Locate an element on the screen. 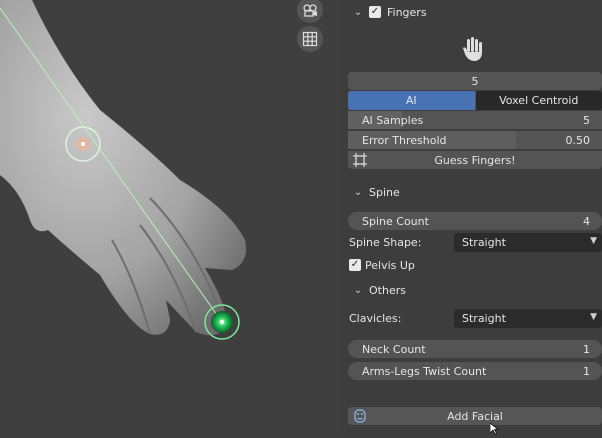 Image resolution: width=602 pixels, height=438 pixels. spine-count-field: Spine Count 4 is located at coordinates (475, 221).